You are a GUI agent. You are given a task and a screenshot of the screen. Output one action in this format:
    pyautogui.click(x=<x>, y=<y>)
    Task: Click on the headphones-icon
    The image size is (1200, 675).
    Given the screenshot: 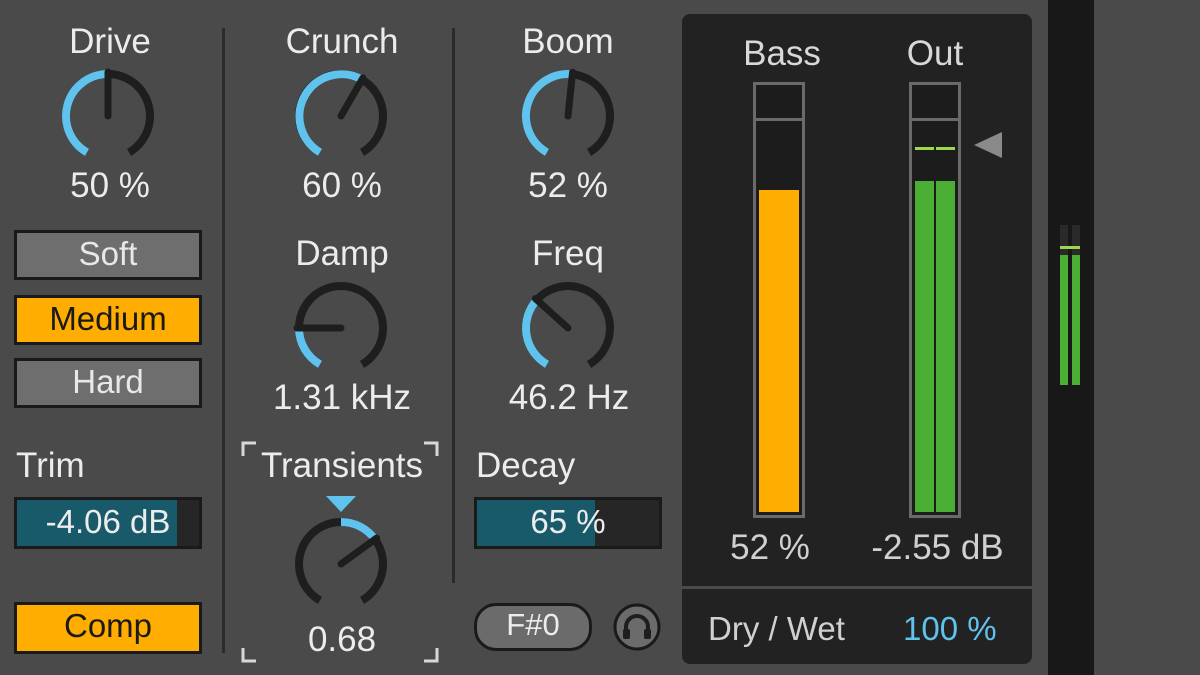 What is the action you would take?
    pyautogui.click(x=637, y=627)
    